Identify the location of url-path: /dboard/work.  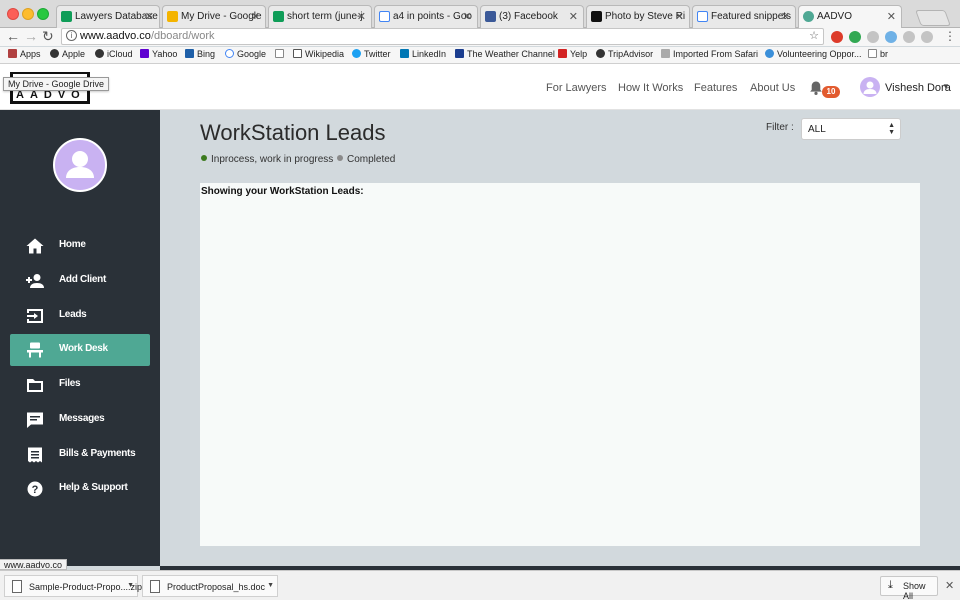
(182, 36).